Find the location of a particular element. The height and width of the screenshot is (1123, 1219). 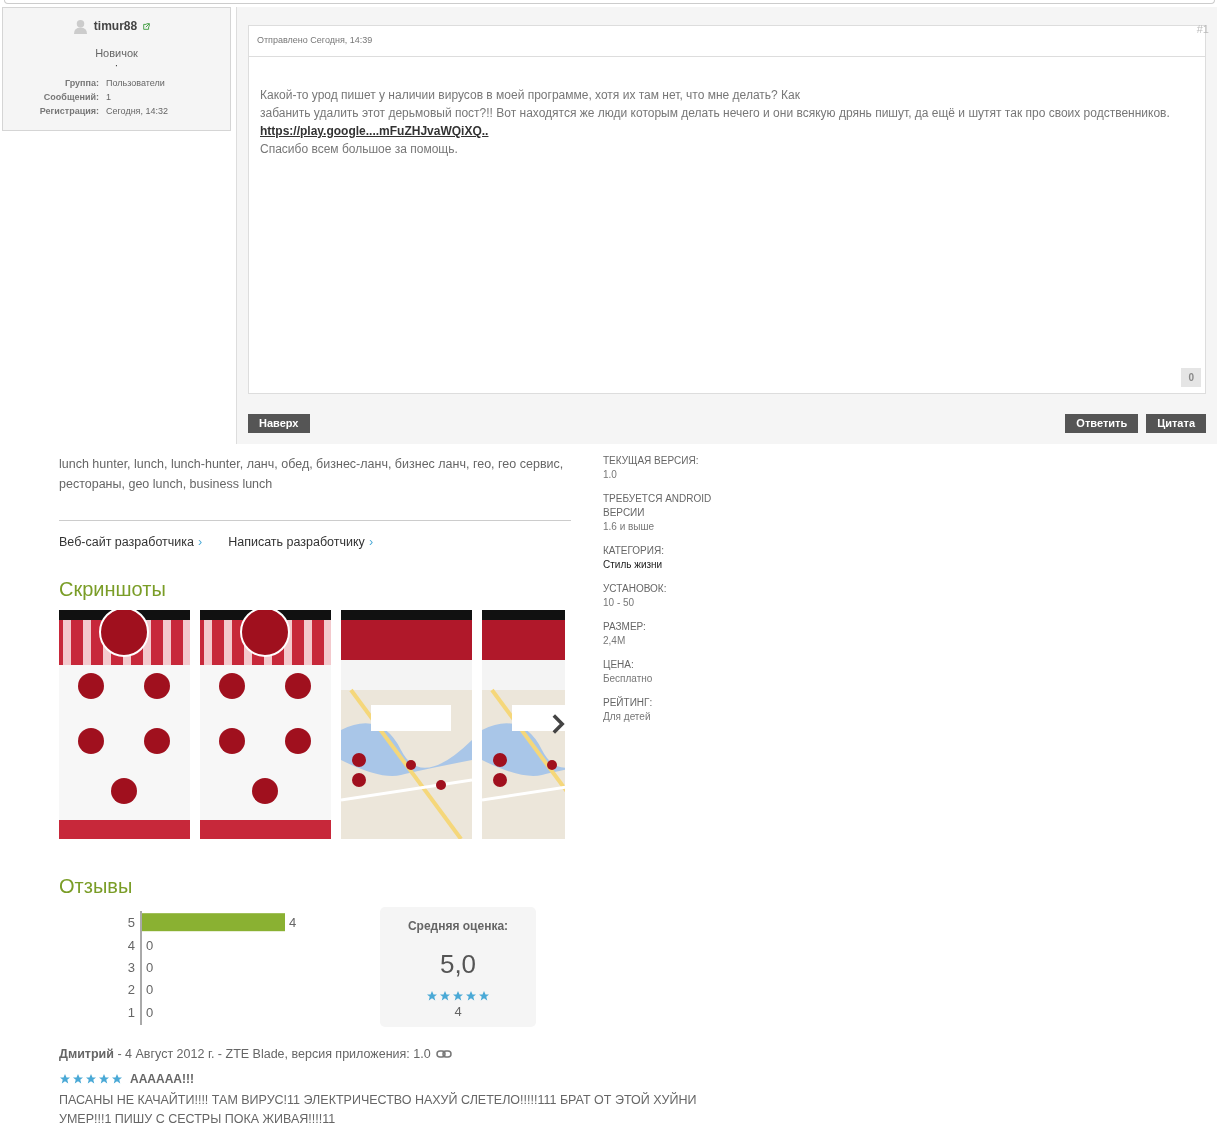

detail-label: УСТАНОВОК: is located at coordinates (635, 589).